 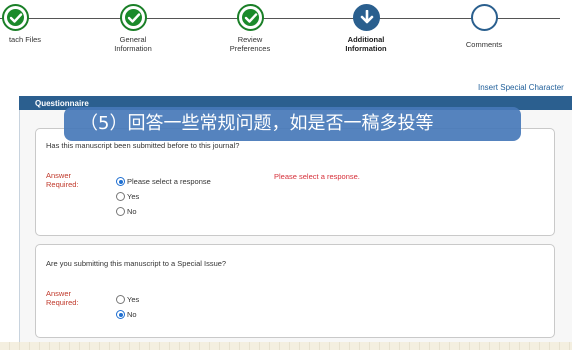 I want to click on empty-circle-icon, so click(x=484, y=17).